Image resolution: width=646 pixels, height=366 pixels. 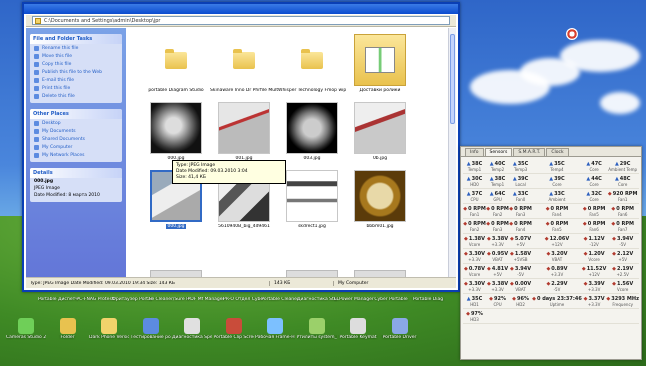 What do you see at coordinates (176, 63) in the screenshot?
I see `file-thumbnail: portable Diagram Studio` at bounding box center [176, 63].